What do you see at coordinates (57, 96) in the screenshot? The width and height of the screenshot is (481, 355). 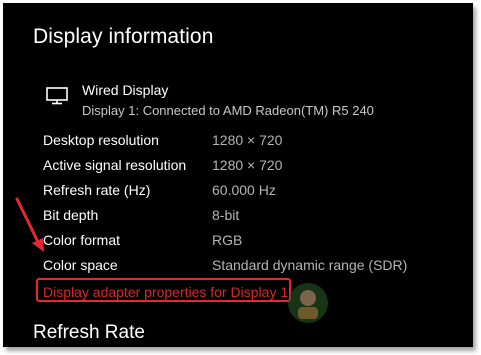 I see `monitor-icon` at bounding box center [57, 96].